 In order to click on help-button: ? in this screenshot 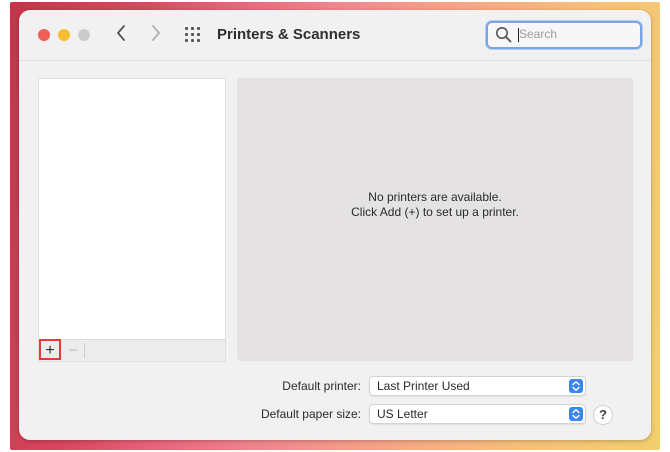, I will do `click(603, 415)`.